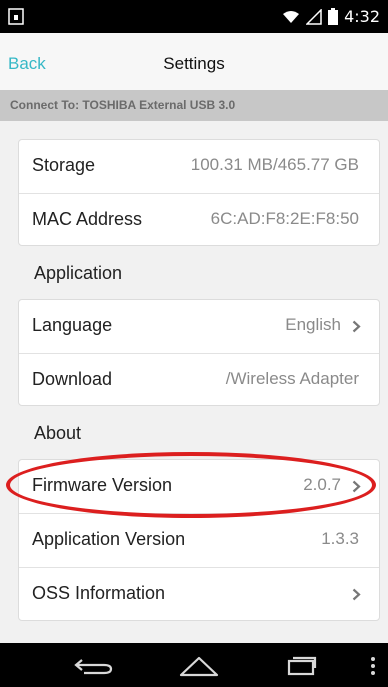 The height and width of the screenshot is (687, 388). I want to click on storage-label: Storage, so click(64, 165).